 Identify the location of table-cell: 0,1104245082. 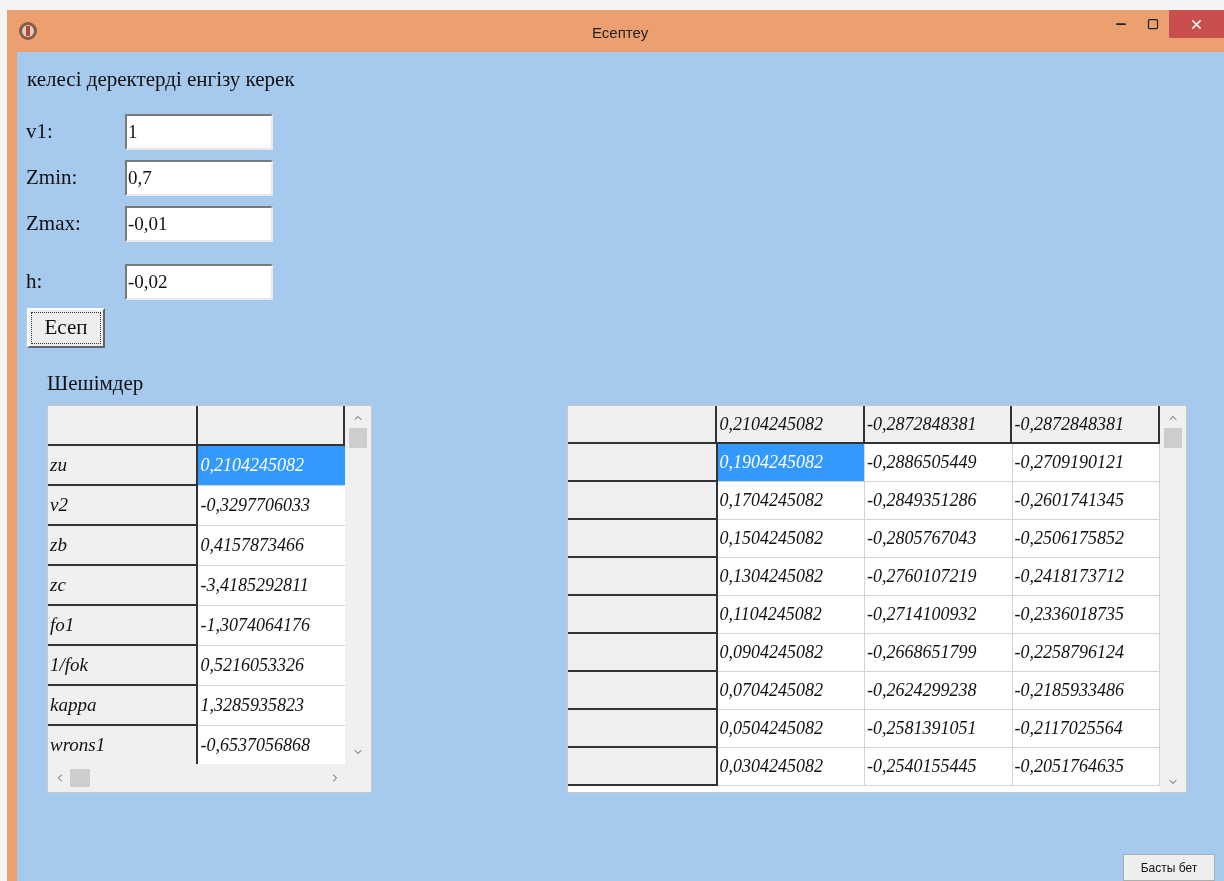
(791, 615).